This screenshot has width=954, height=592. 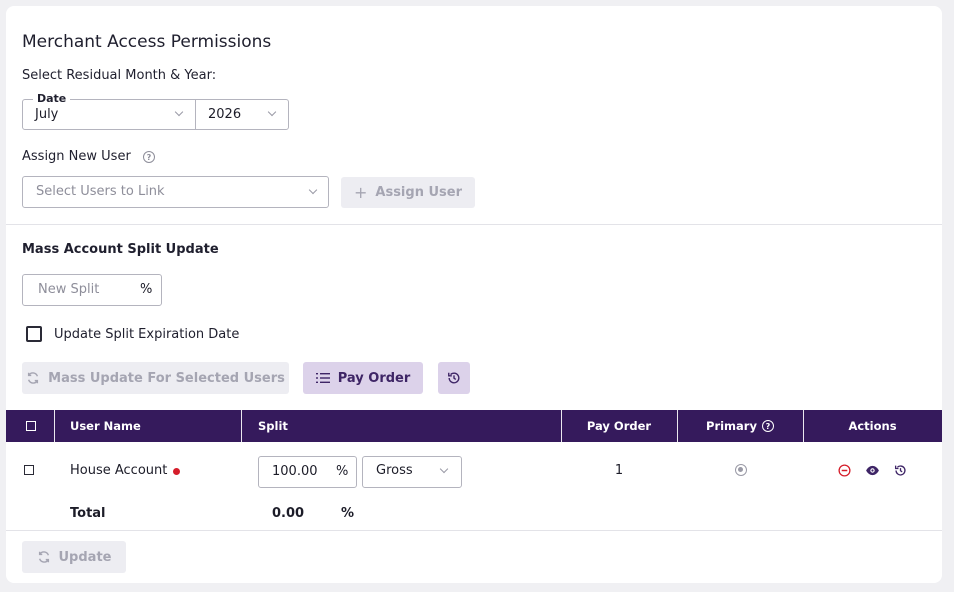 I want to click on header-actions: Actions, so click(x=872, y=426).